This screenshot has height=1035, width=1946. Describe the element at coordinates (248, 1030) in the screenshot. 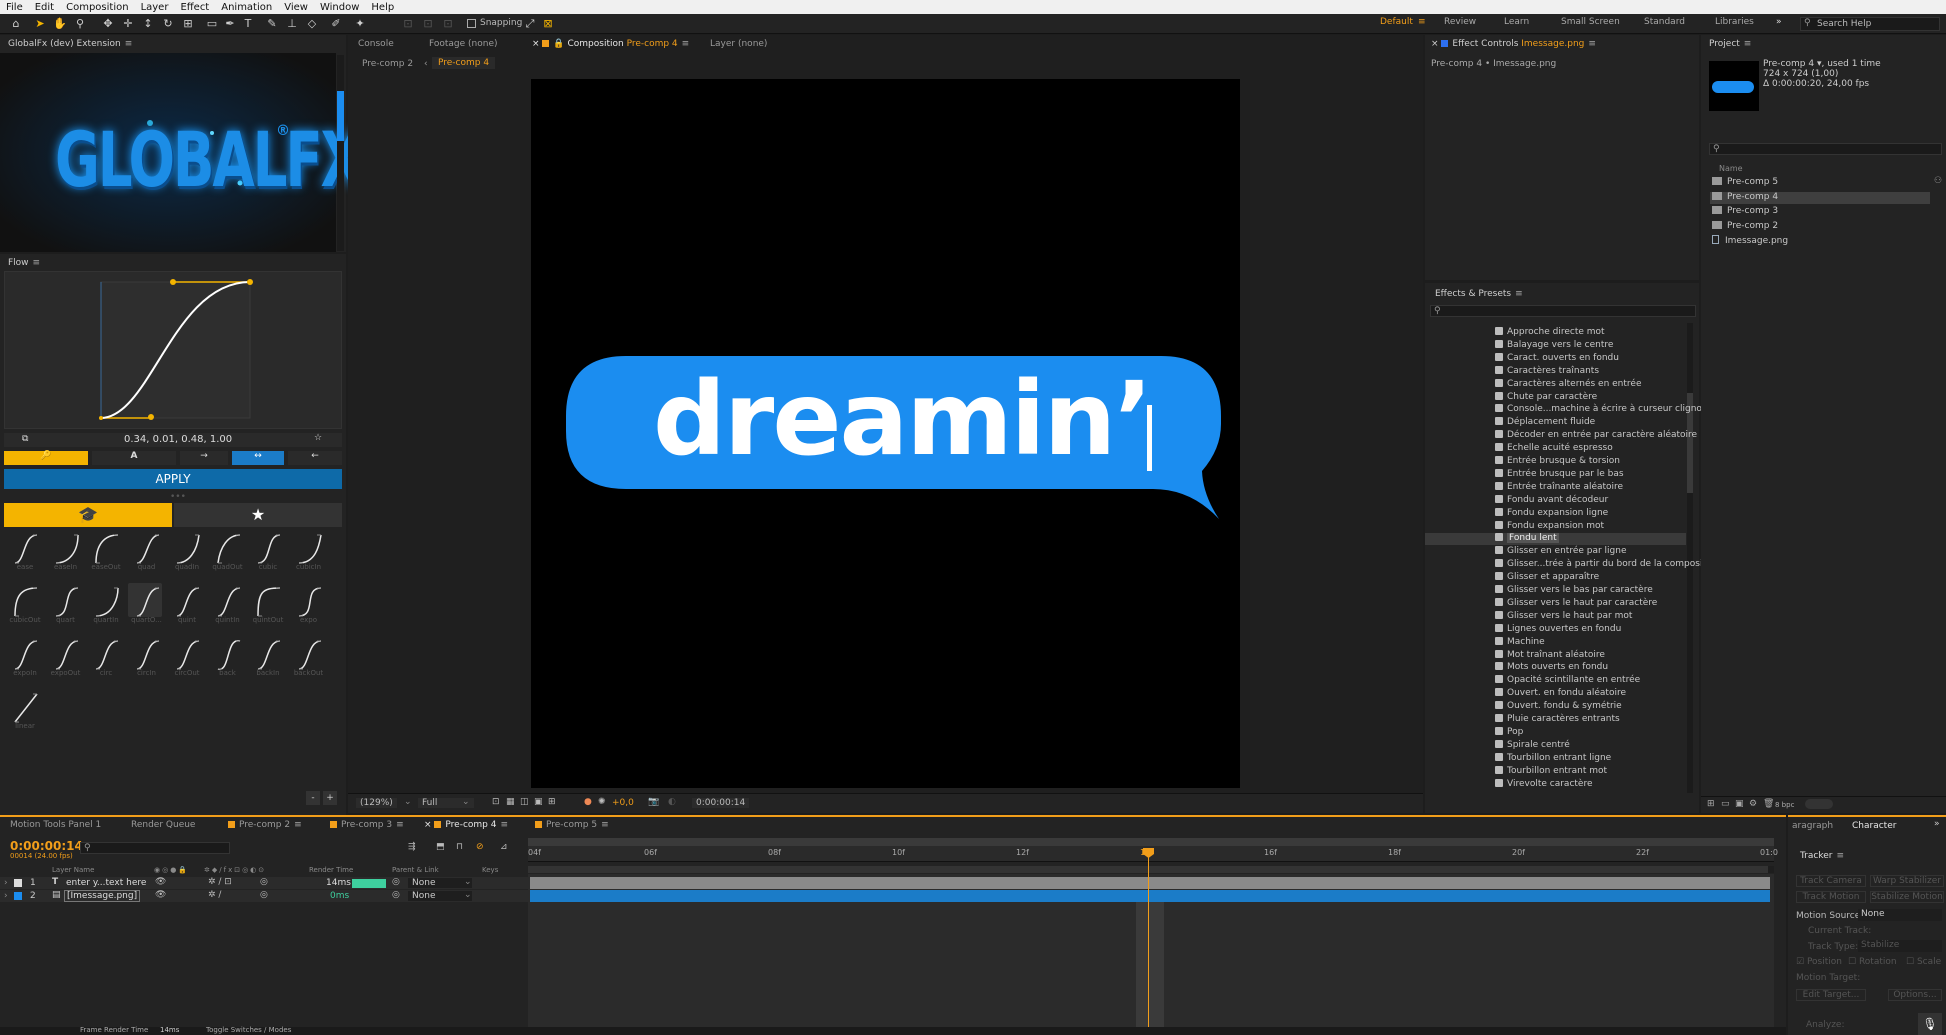

I see `toggle-switches-modes: Toggle Switches / Modes` at that location.